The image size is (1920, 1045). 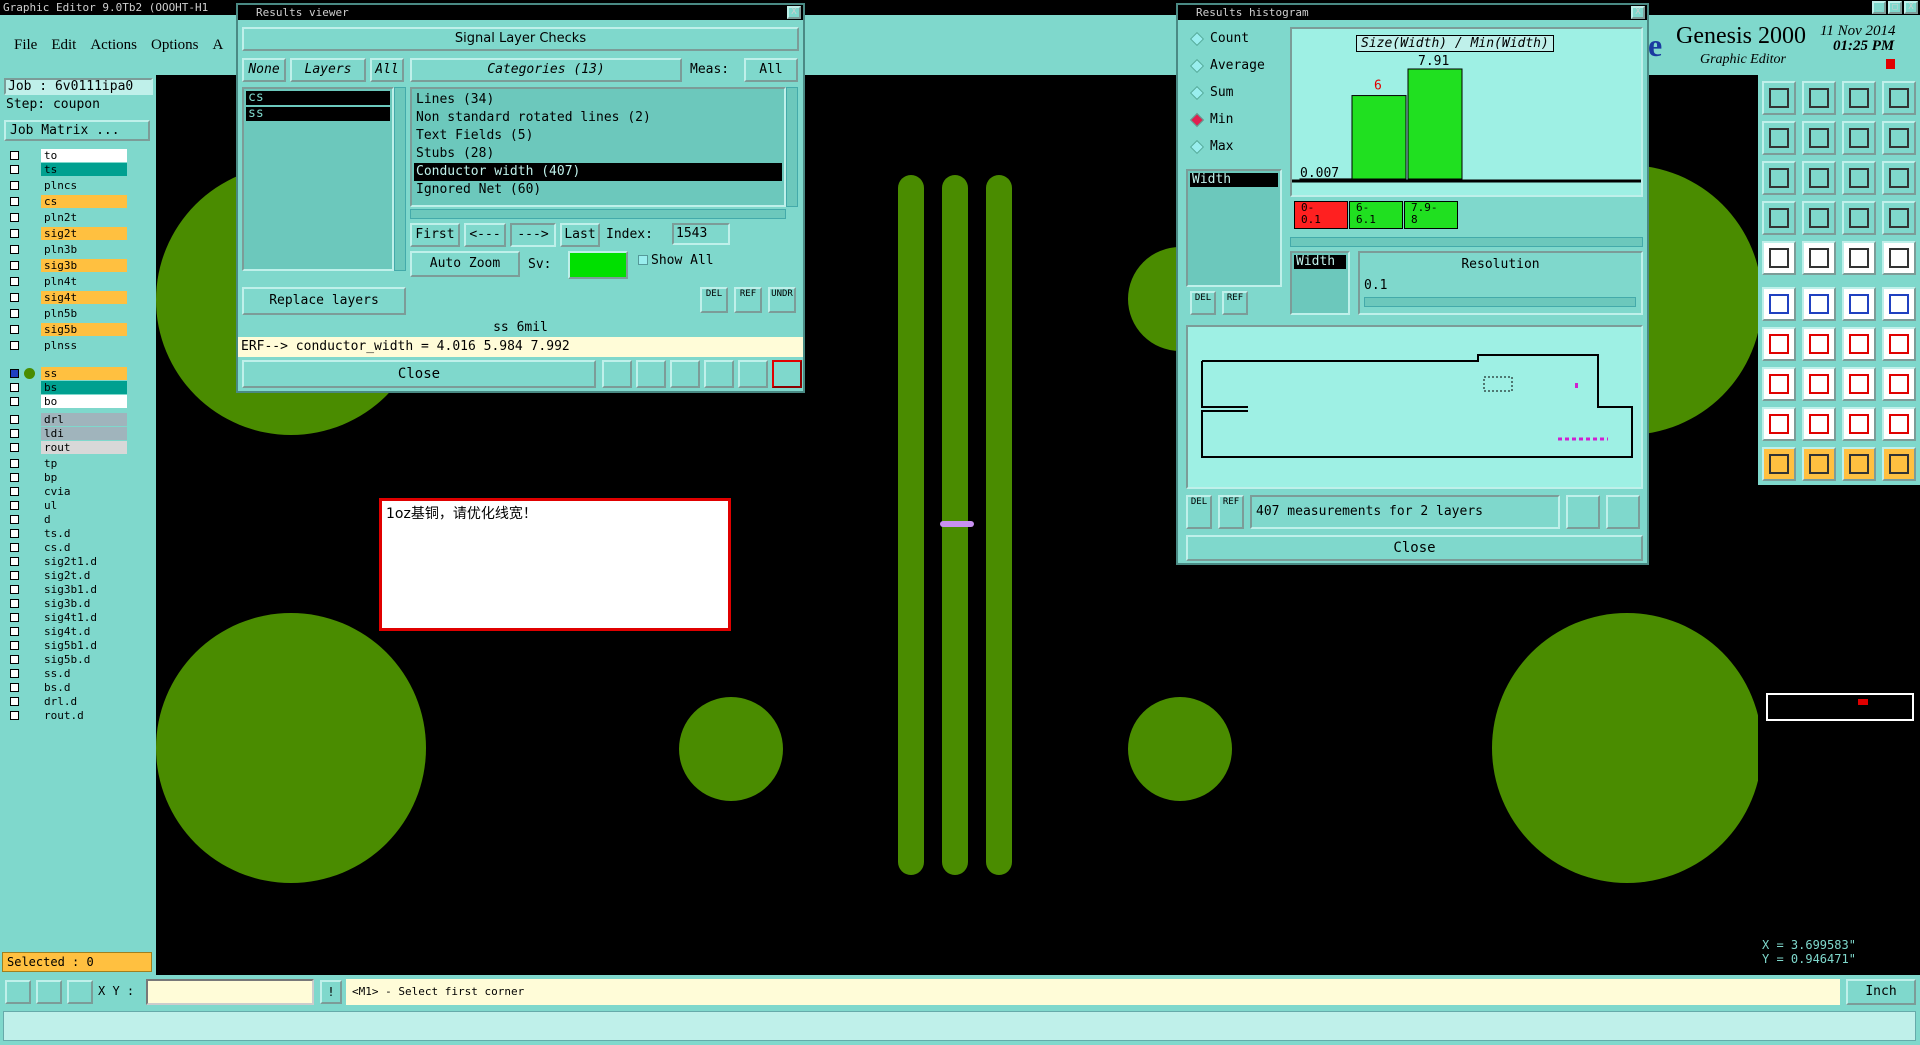 I want to click on layer-row: bs, so click(x=66, y=388).